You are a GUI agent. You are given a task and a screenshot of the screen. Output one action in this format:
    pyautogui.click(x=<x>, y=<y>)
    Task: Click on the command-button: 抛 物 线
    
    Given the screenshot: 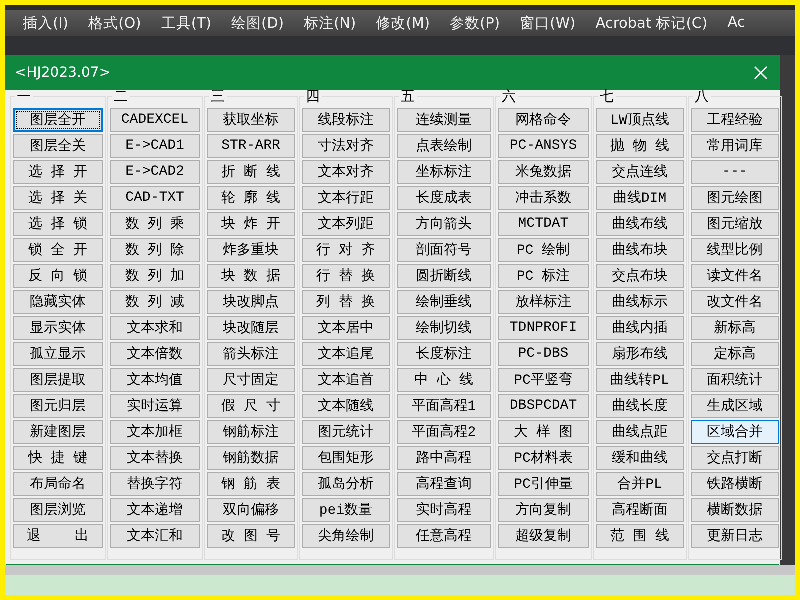 What is the action you would take?
    pyautogui.click(x=640, y=146)
    